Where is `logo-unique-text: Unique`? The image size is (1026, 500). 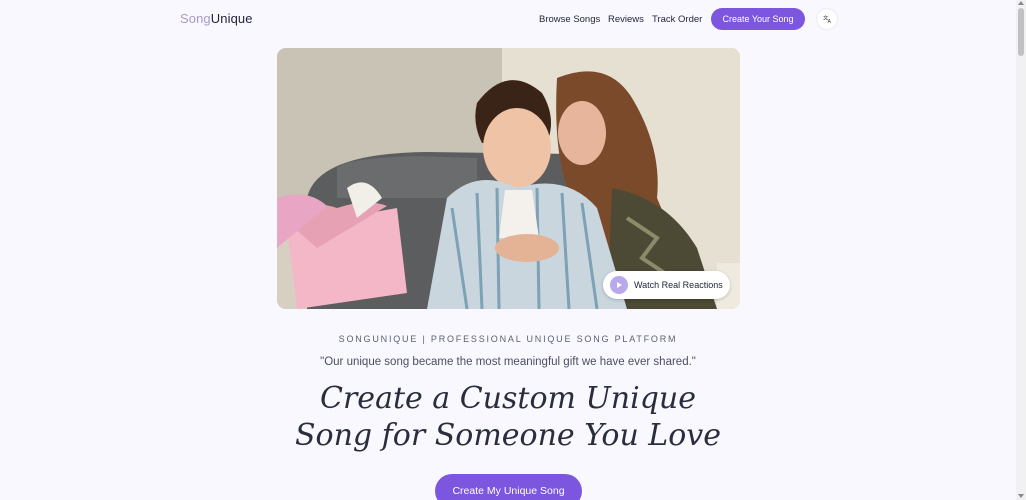 logo-unique-text: Unique is located at coordinates (231, 18).